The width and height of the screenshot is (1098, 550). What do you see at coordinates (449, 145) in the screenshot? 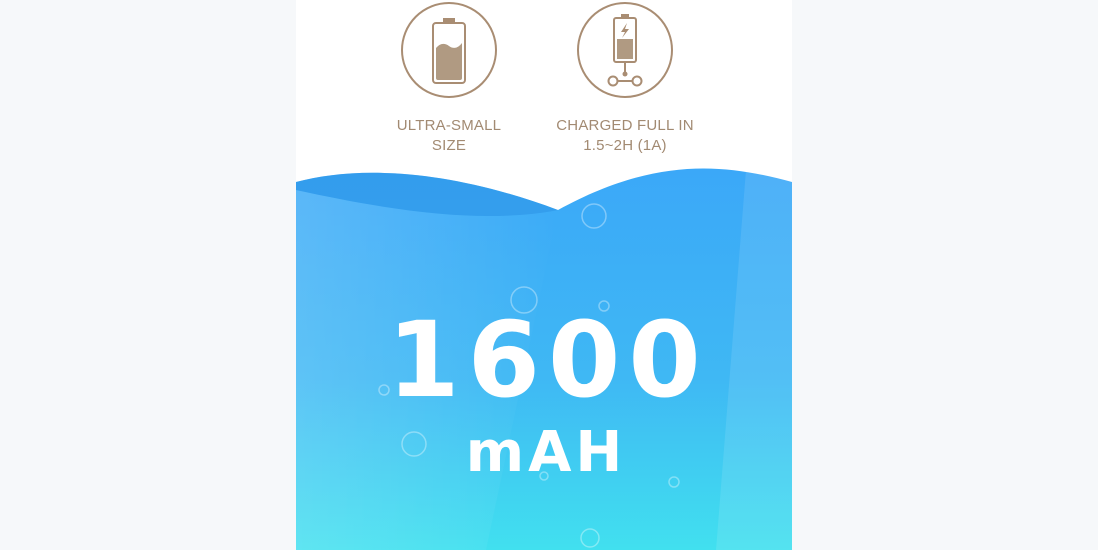
I see `feature-label-line: SIZE` at bounding box center [449, 145].